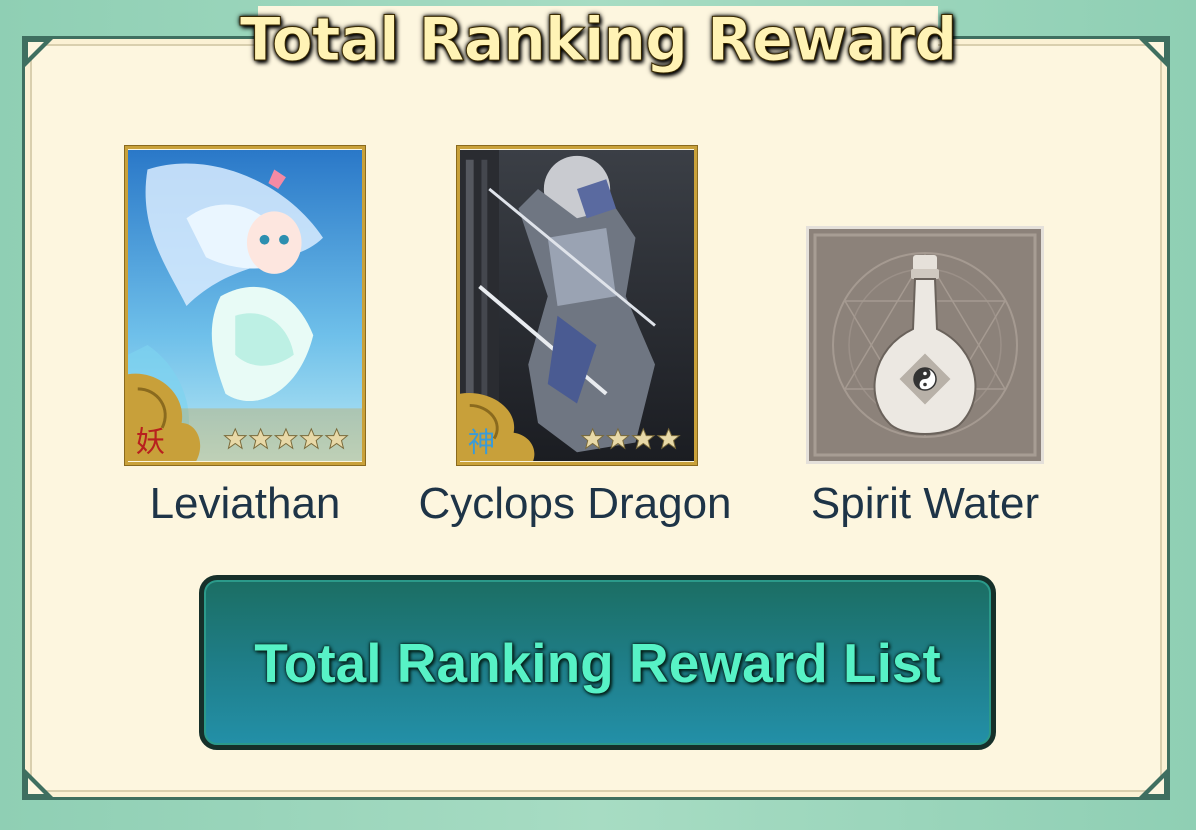 The width and height of the screenshot is (1196, 830). What do you see at coordinates (575, 503) in the screenshot?
I see `reward-label-cyclops-dragon: Cyclops Dragon` at bounding box center [575, 503].